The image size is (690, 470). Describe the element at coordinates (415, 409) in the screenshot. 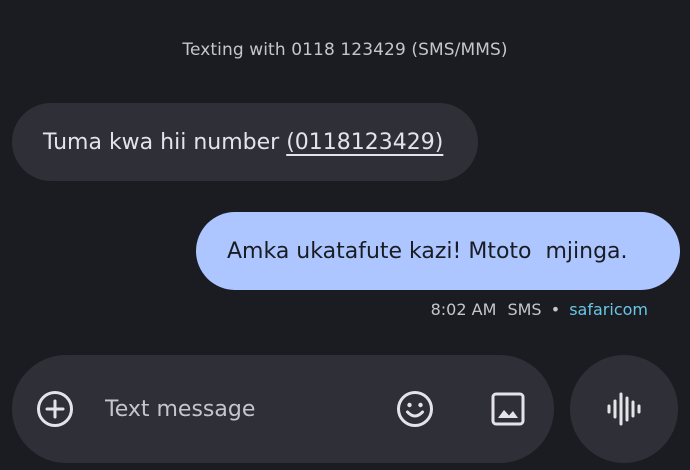

I see `smiley-icon` at that location.